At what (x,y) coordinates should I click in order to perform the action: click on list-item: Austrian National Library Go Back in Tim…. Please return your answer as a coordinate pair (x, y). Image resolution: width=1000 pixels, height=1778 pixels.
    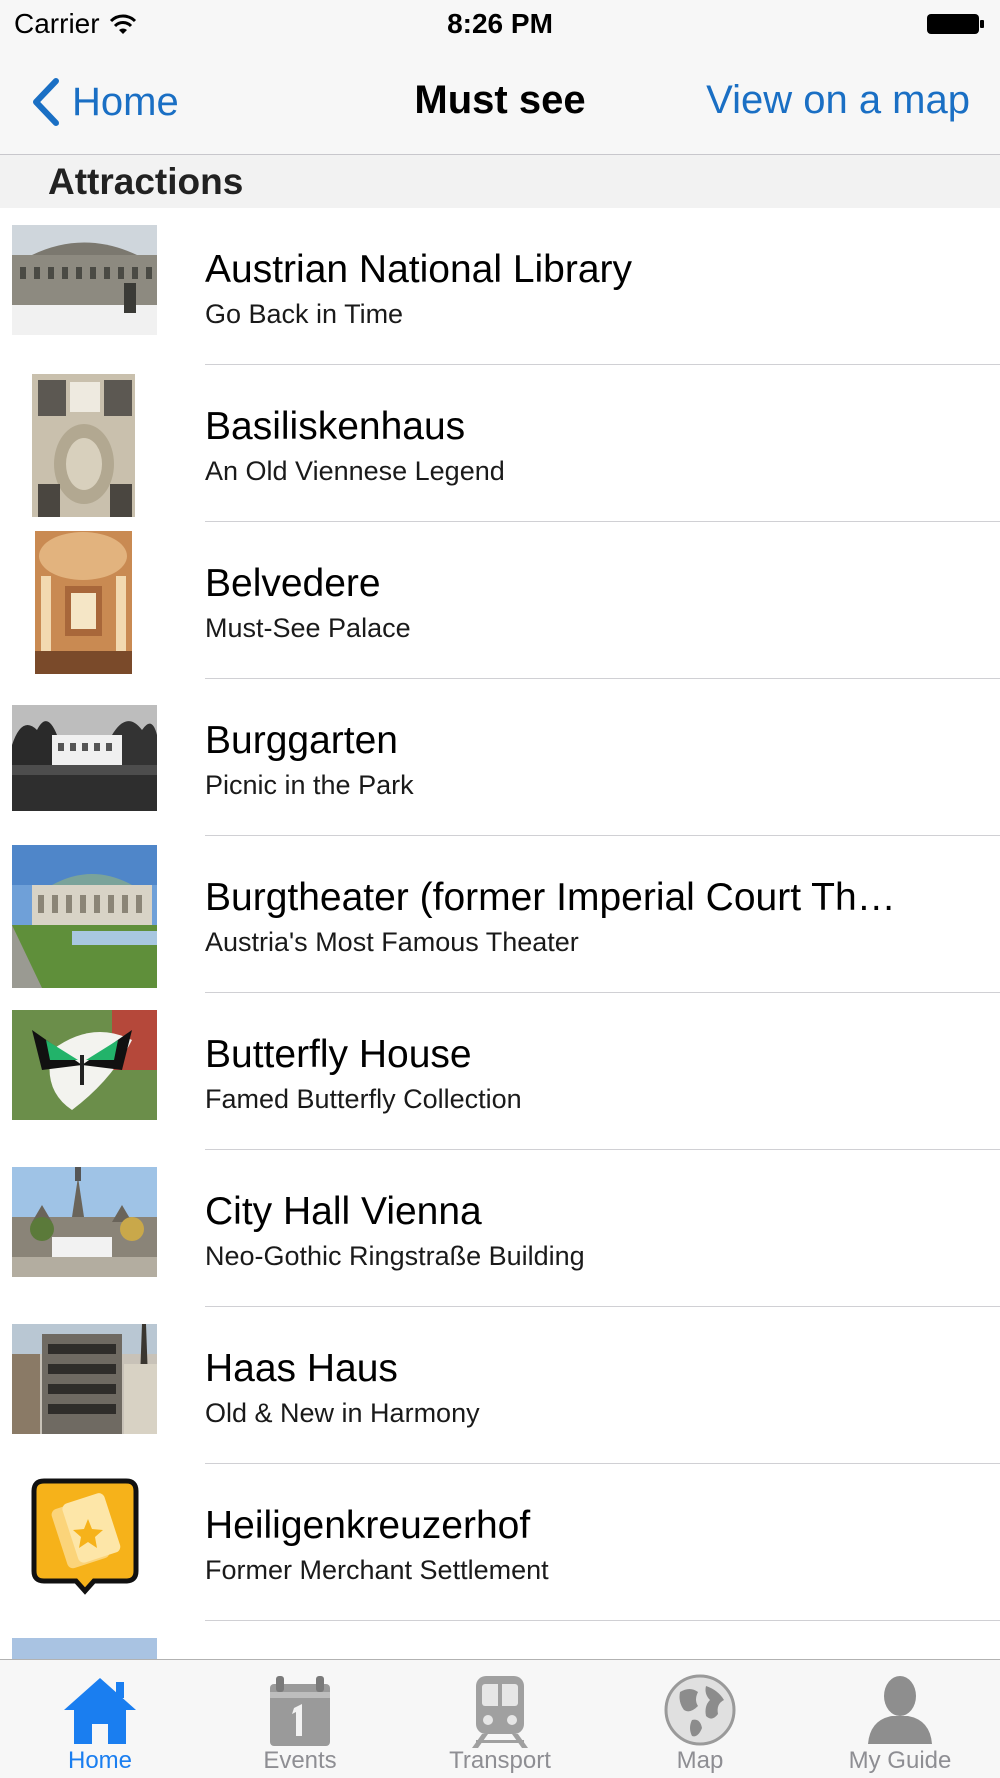
    Looking at the image, I should click on (500, 286).